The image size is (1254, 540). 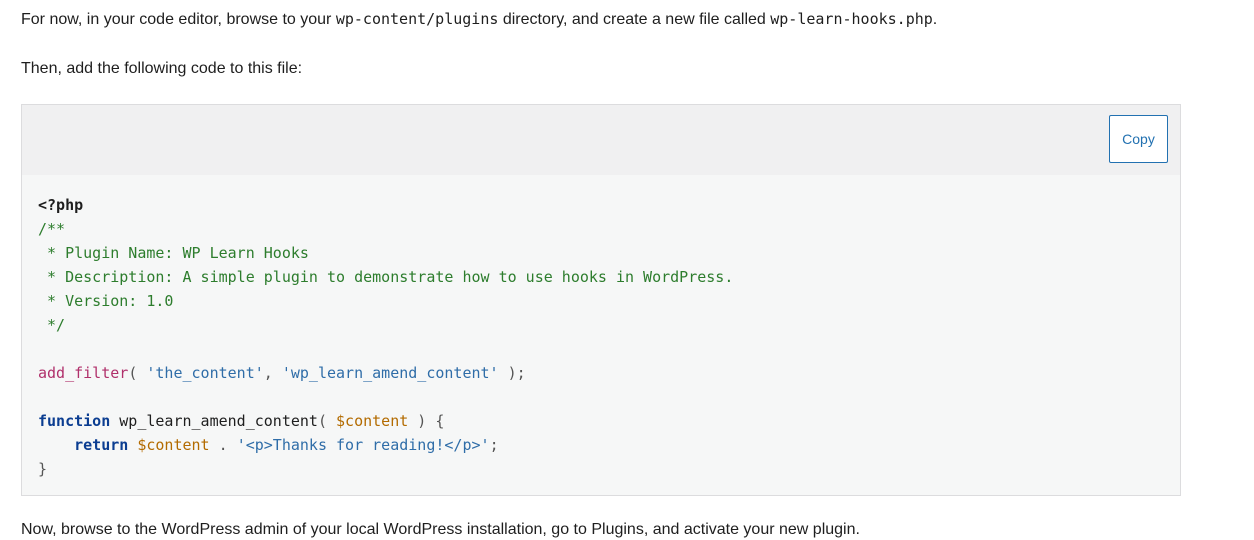 I want to click on code-toolbar: Copy, so click(x=601, y=140).